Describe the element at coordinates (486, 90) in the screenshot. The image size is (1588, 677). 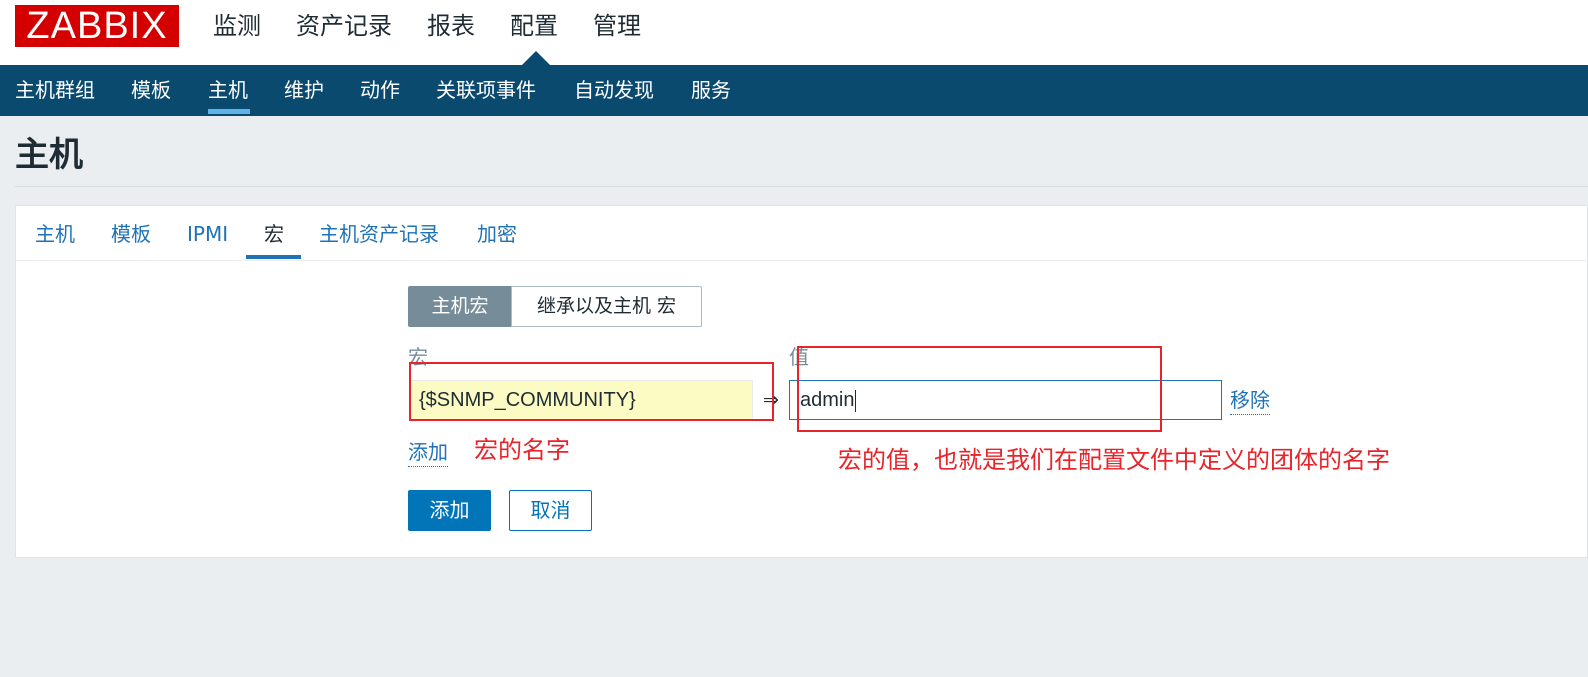
I see `subnav-event-correlation: 关联项事件` at that location.